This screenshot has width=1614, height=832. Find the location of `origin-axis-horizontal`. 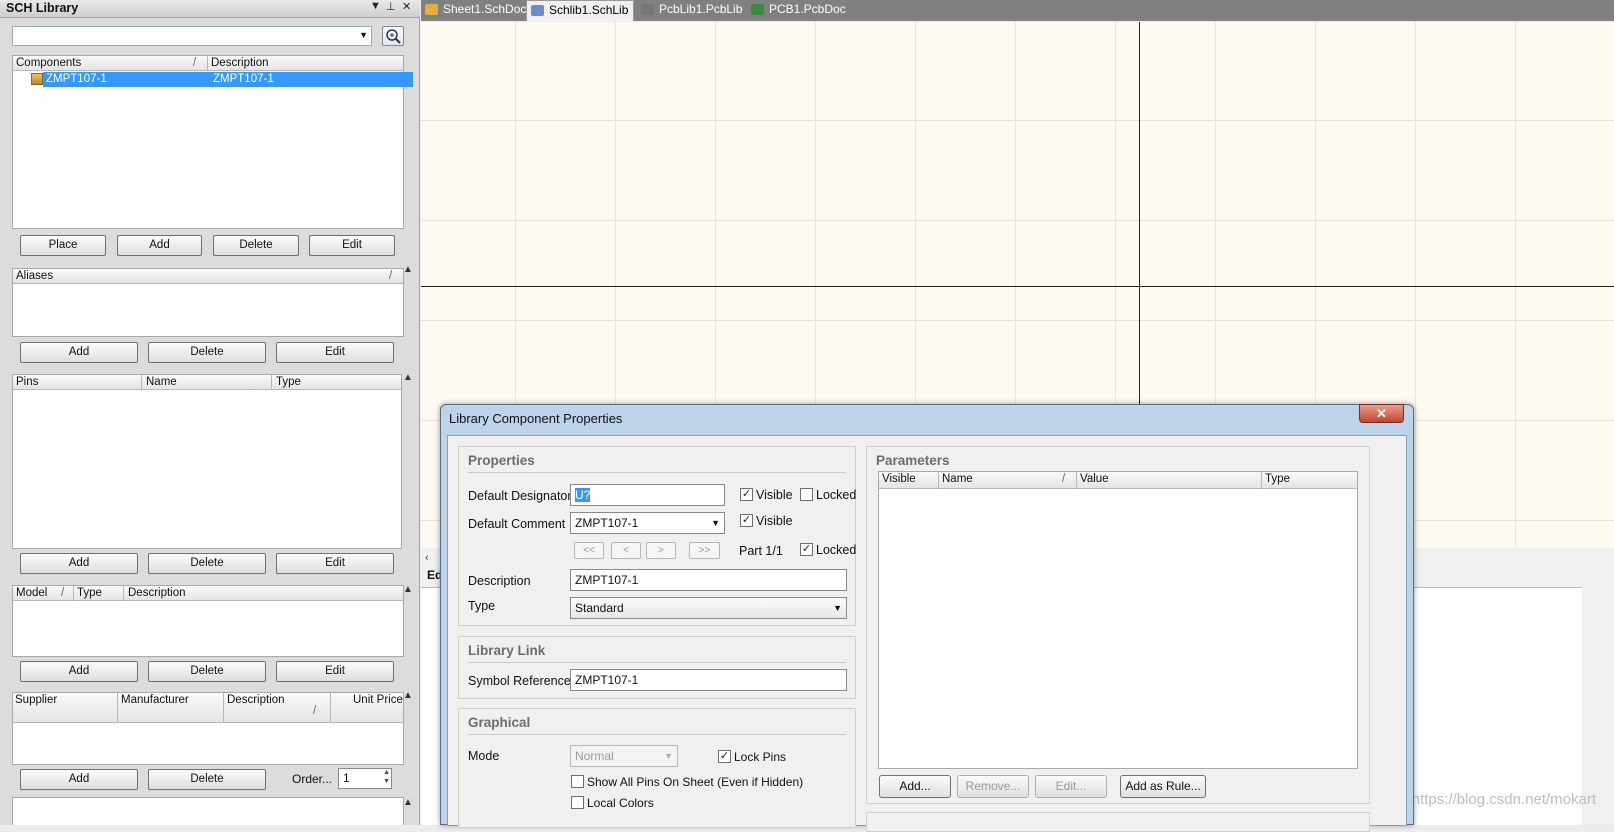

origin-axis-horizontal is located at coordinates (1017, 286).